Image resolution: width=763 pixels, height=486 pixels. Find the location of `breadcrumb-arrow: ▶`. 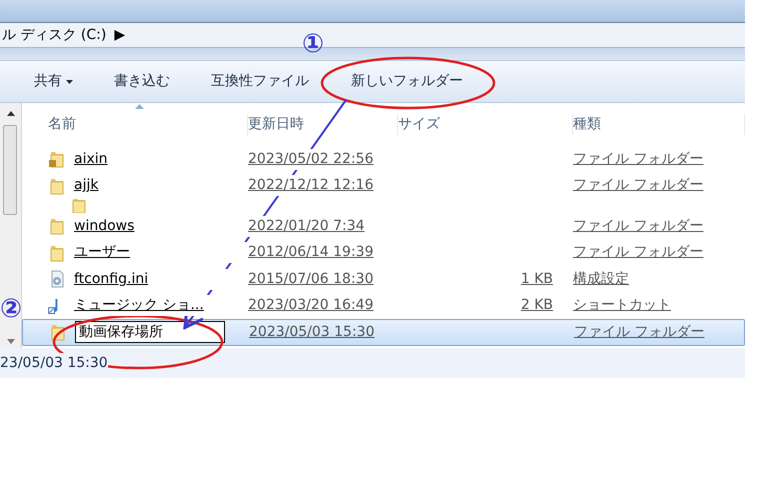

breadcrumb-arrow: ▶ is located at coordinates (120, 35).